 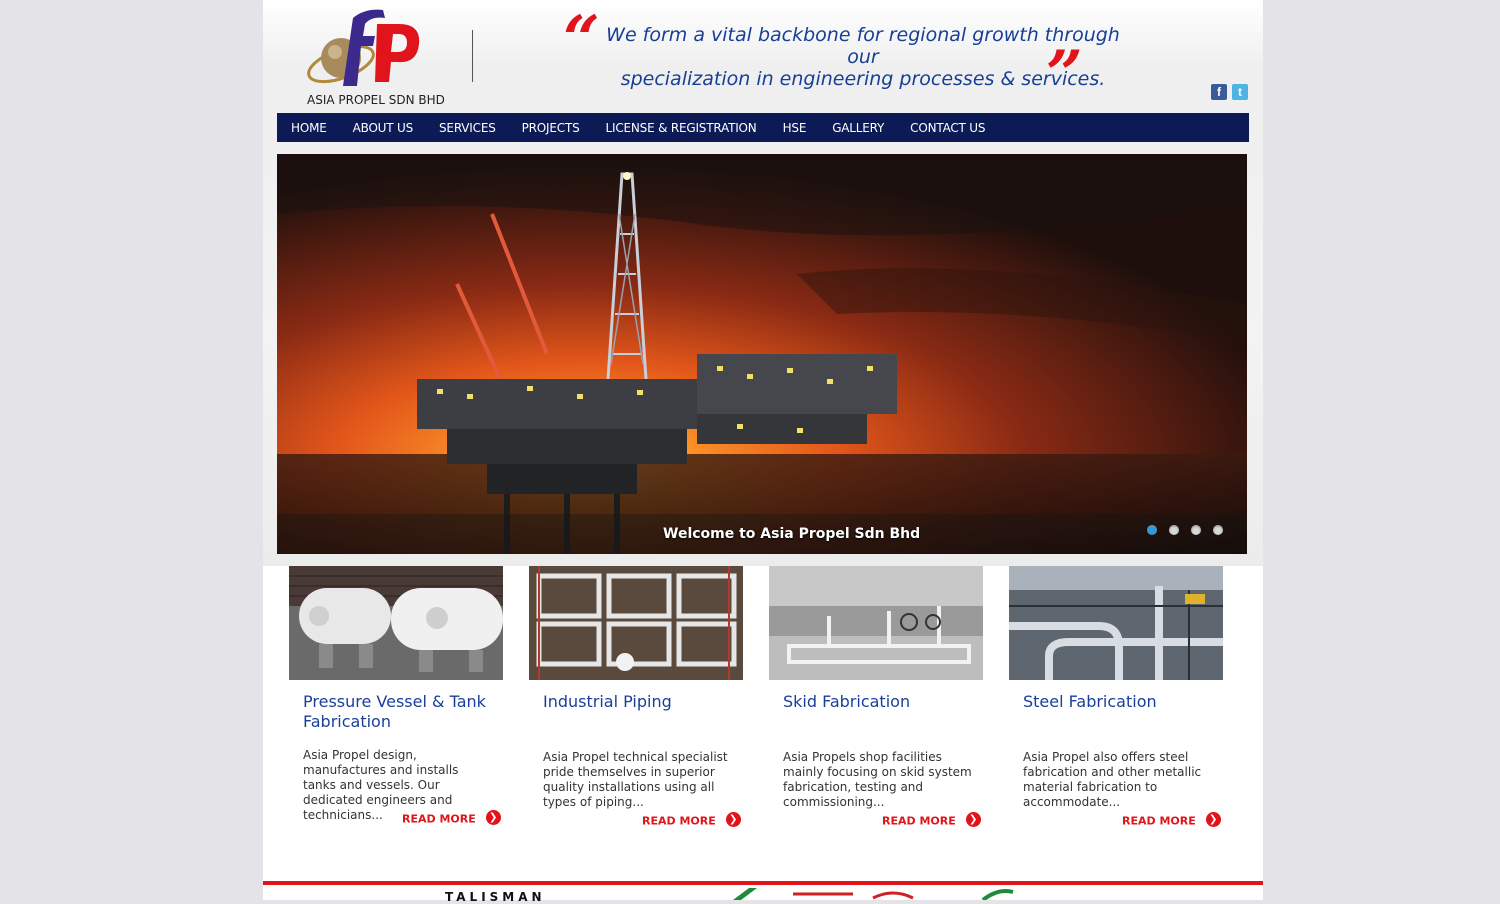 I want to click on nav-services: SERVICES, so click(x=467, y=128).